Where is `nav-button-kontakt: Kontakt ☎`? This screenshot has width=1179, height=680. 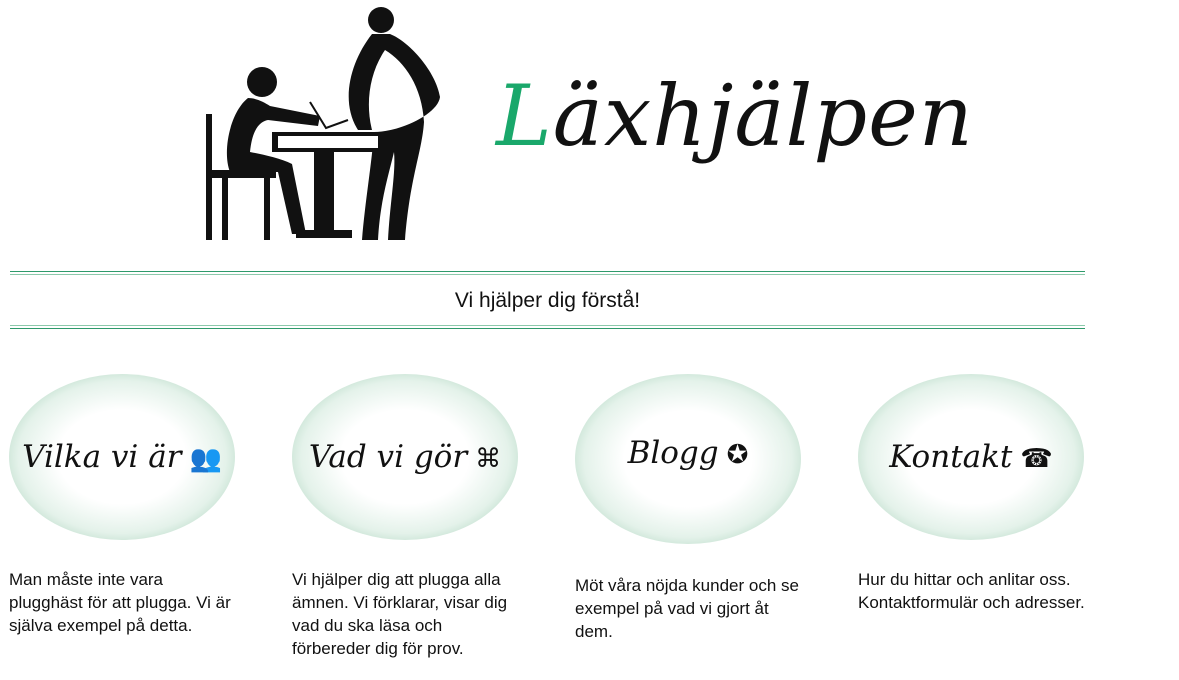 nav-button-kontakt: Kontakt ☎ is located at coordinates (971, 457).